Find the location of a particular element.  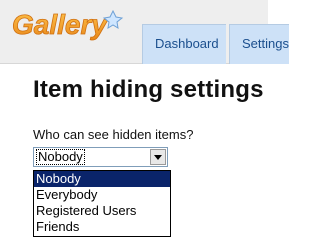

svg-text: Gallery is located at coordinates (60, 24).